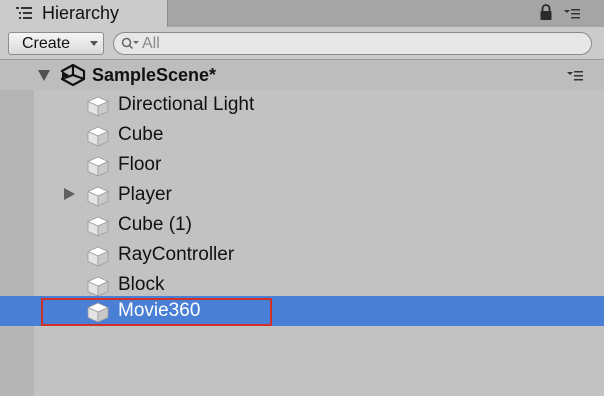 The width and height of the screenshot is (604, 396). Describe the element at coordinates (186, 104) in the screenshot. I see `tree-item-label: Directional Light` at that location.